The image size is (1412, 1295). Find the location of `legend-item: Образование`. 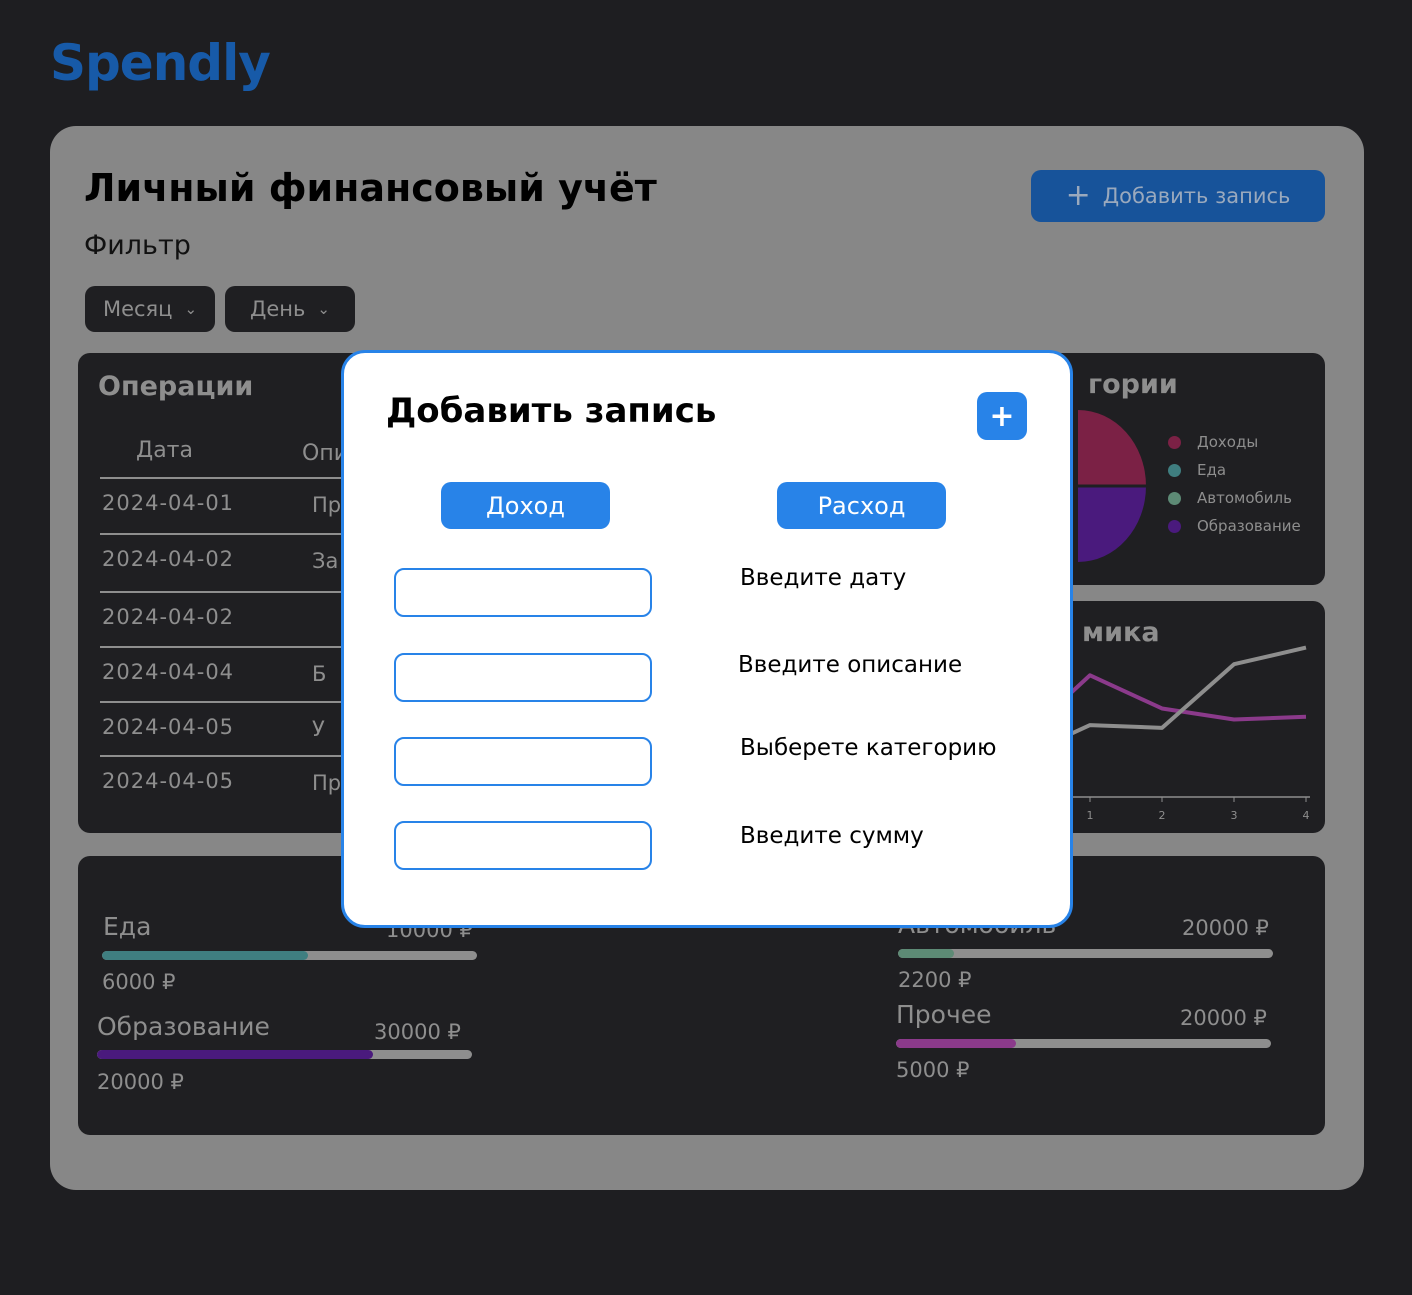

legend-item: Образование is located at coordinates (1234, 526).